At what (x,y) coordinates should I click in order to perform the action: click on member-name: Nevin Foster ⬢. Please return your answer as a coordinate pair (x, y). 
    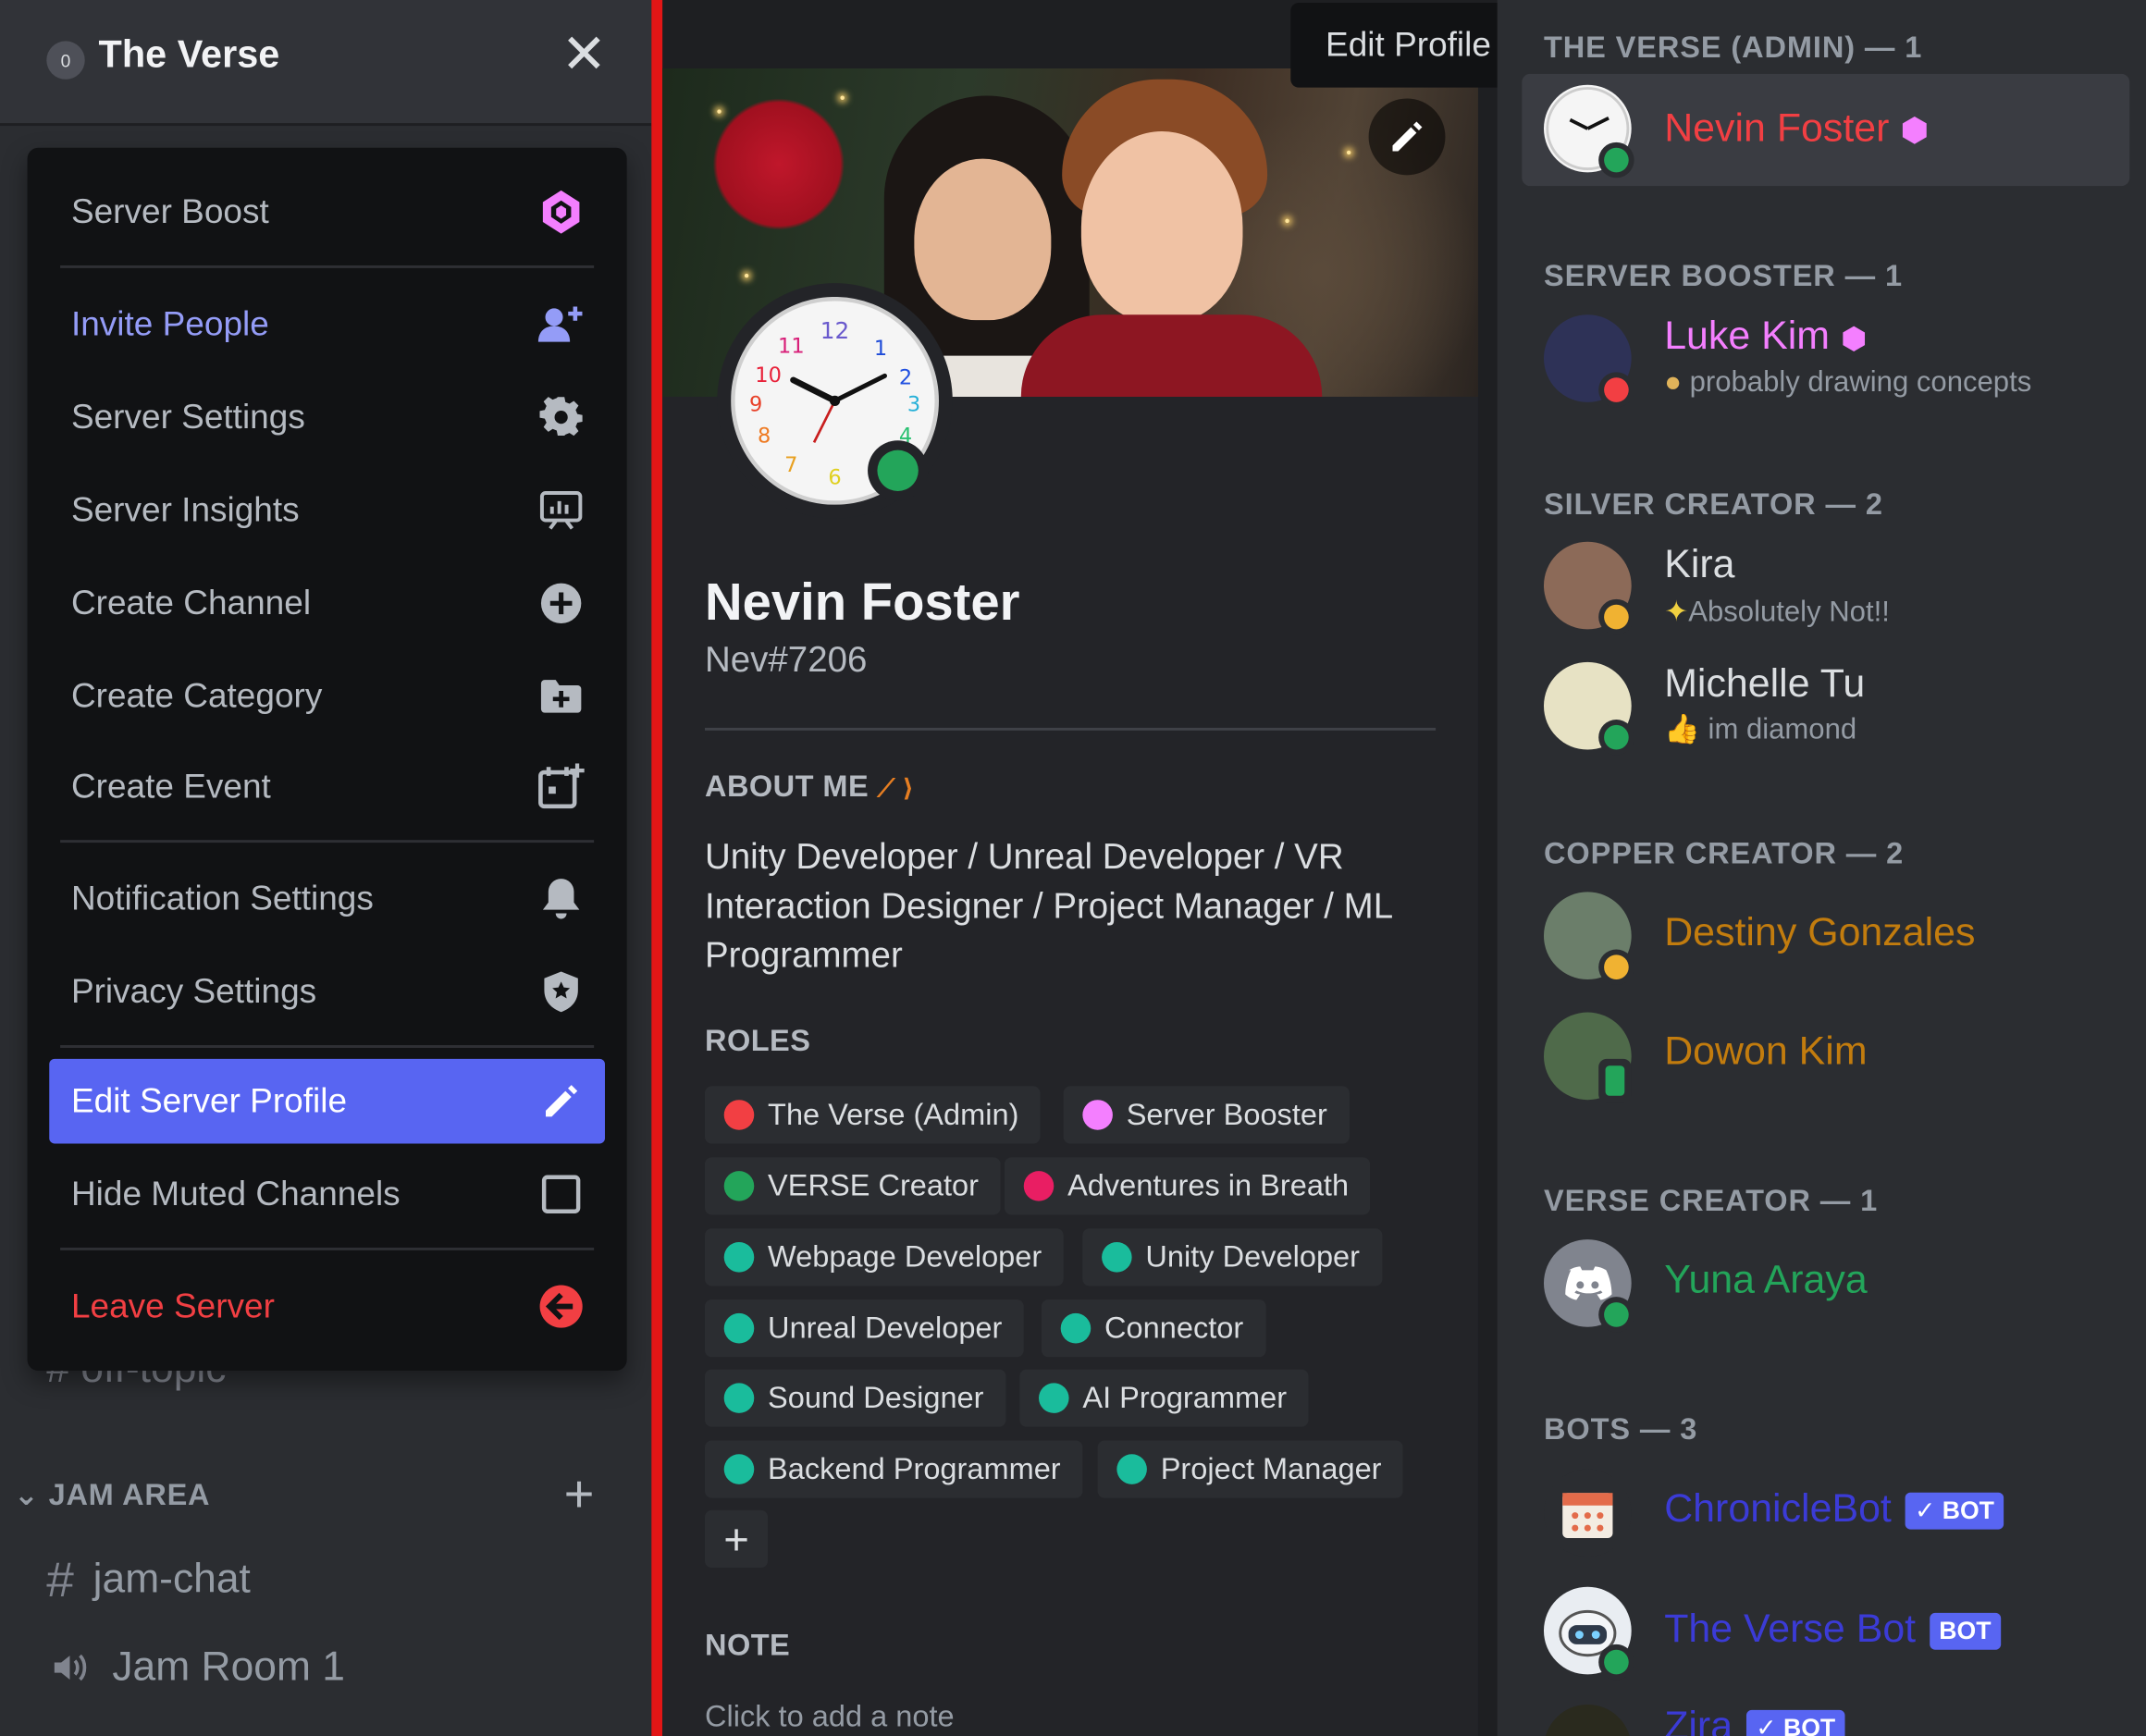
    Looking at the image, I should click on (1797, 129).